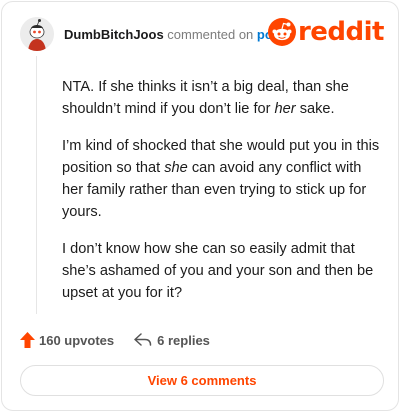 The image size is (400, 412). Describe the element at coordinates (281, 32) in the screenshot. I see `reddit-snoo-icon` at that location.